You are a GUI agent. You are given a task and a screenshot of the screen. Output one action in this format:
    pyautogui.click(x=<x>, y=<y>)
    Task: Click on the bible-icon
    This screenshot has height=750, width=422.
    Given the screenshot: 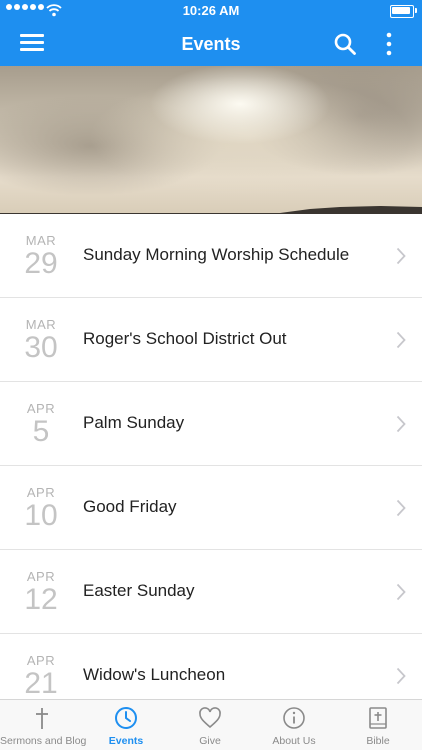 What is the action you would take?
    pyautogui.click(x=378, y=718)
    